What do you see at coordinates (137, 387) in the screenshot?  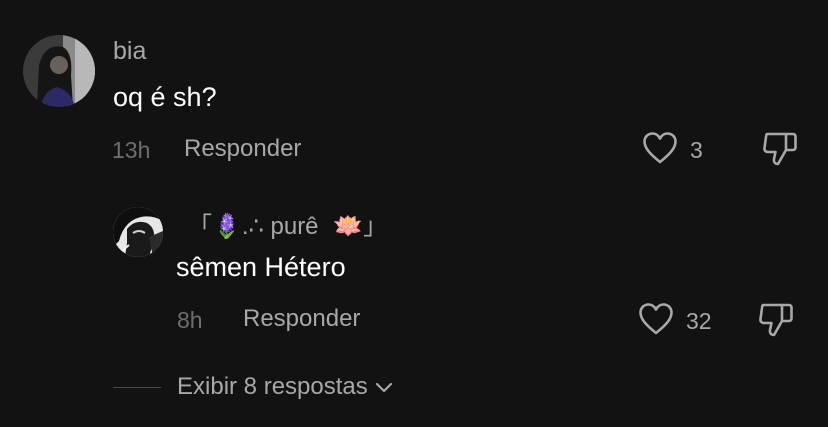 I see `replies-divider` at bounding box center [137, 387].